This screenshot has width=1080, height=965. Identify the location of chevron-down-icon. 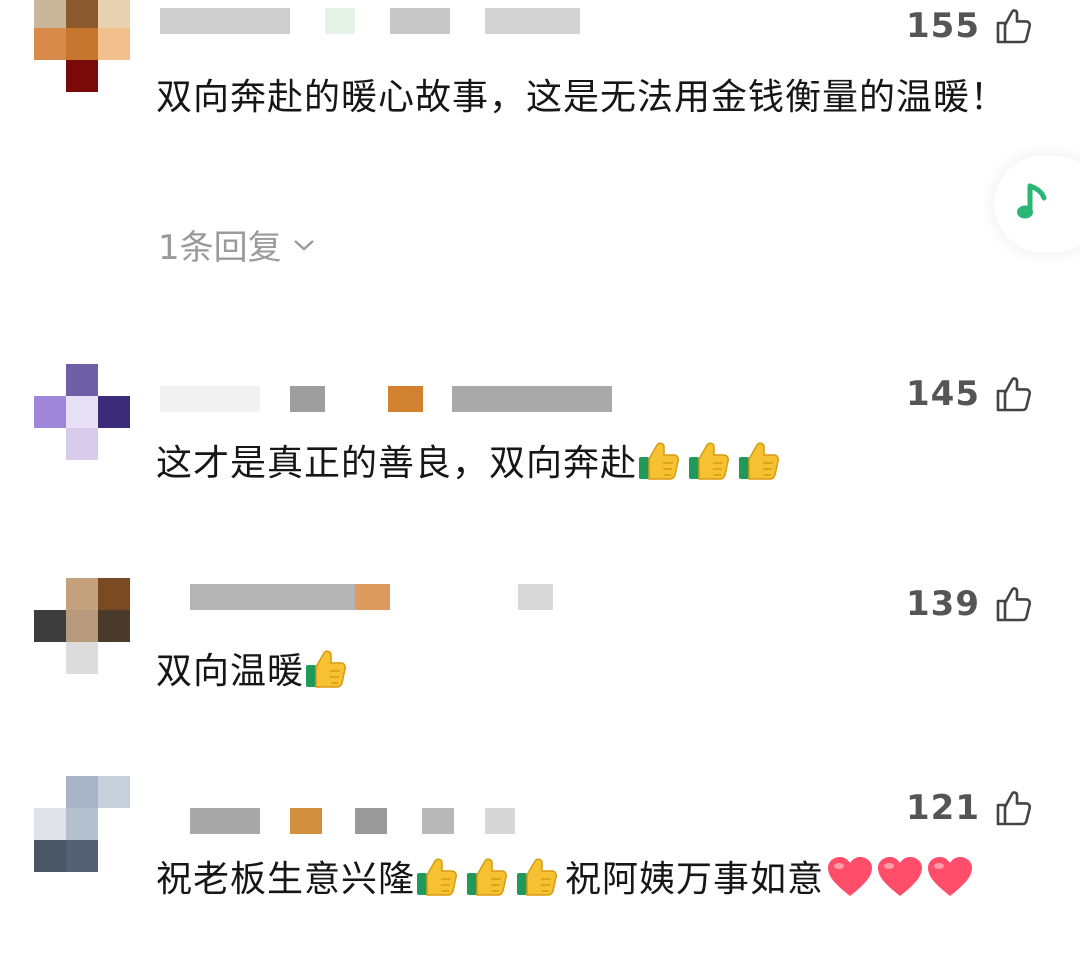
(303, 245).